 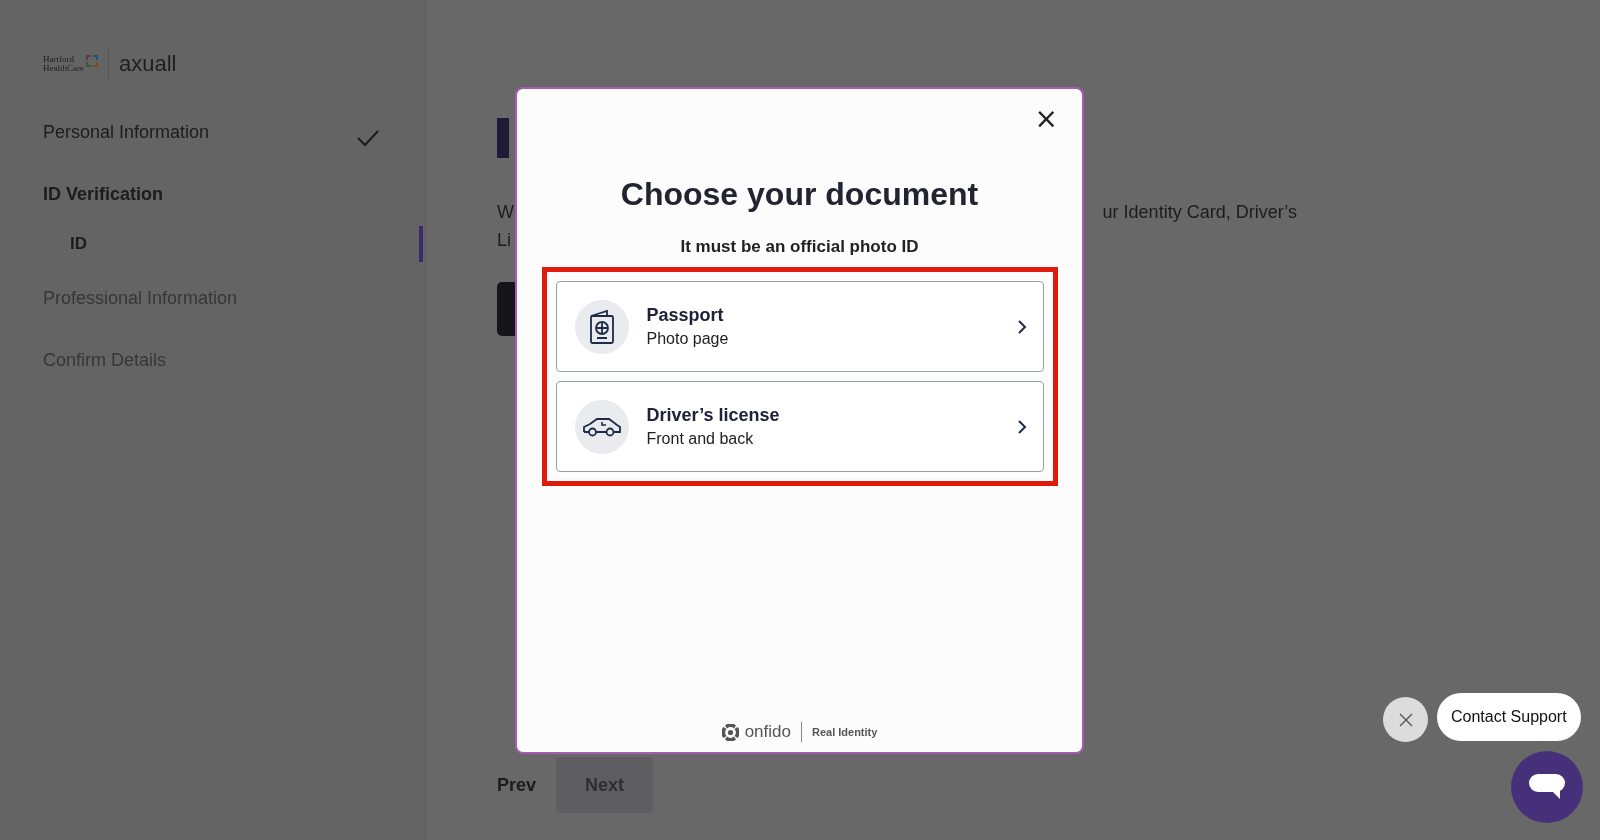 What do you see at coordinates (103, 194) in the screenshot?
I see `step-label: ID Verification` at bounding box center [103, 194].